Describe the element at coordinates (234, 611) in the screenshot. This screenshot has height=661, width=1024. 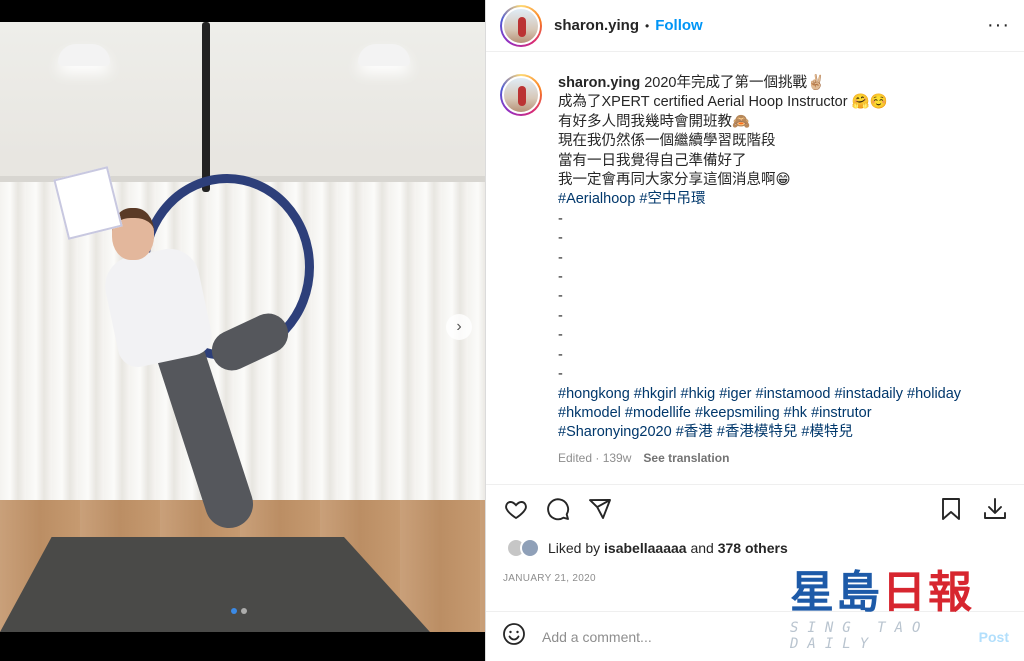
I see `carousel-dot-active` at that location.